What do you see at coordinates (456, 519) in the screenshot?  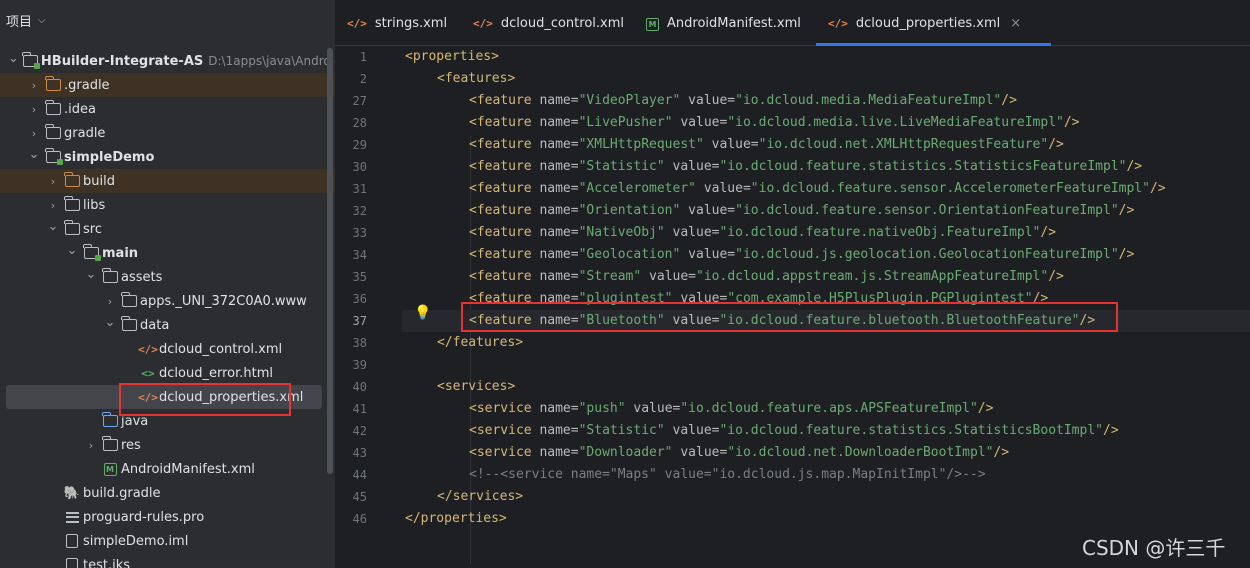 I see `code-line: </properties>` at bounding box center [456, 519].